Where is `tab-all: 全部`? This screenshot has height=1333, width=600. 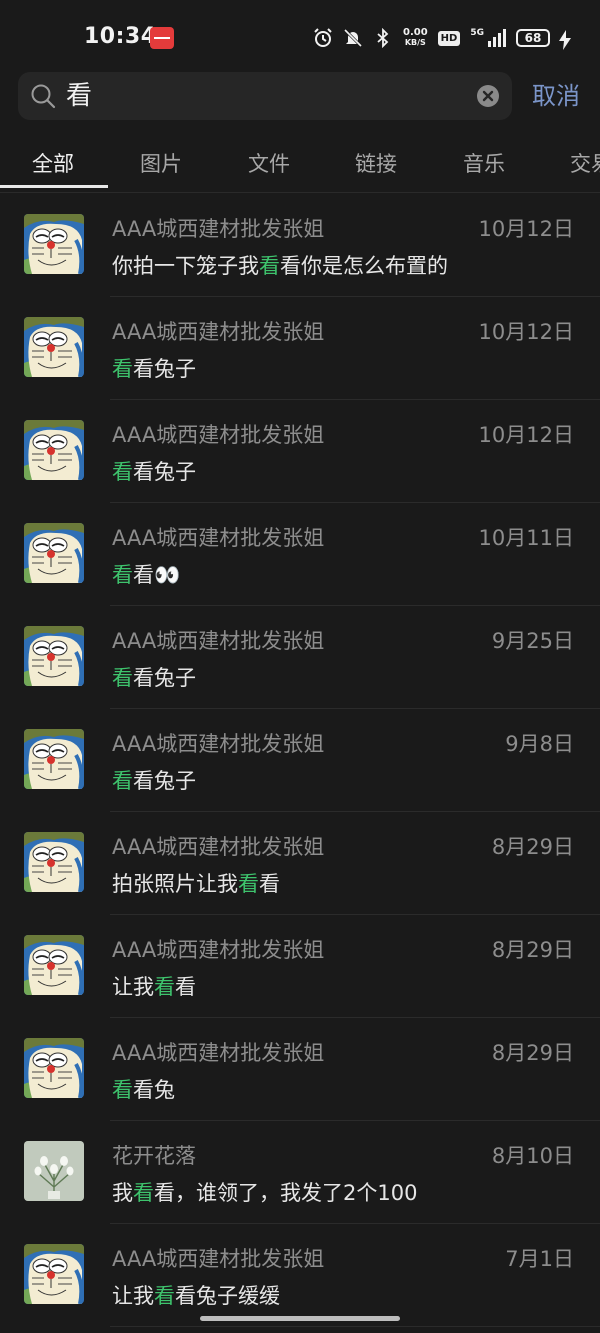 tab-all: 全部 is located at coordinates (53, 163).